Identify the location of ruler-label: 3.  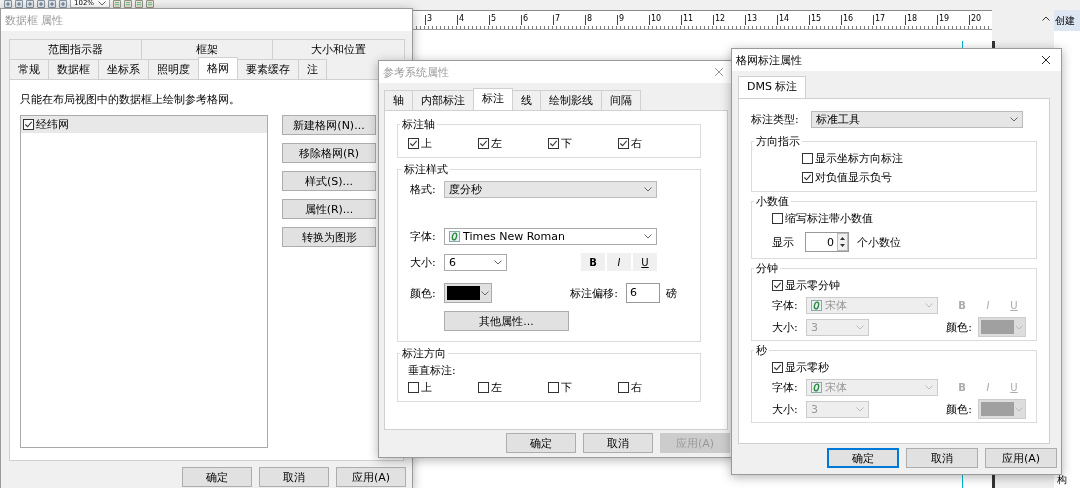
(441, 20).